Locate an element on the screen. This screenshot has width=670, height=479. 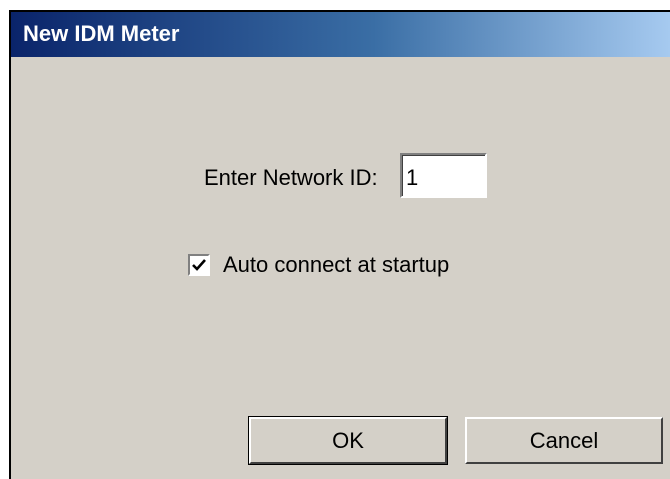
window-title: New IDM Meter is located at coordinates (101, 33).